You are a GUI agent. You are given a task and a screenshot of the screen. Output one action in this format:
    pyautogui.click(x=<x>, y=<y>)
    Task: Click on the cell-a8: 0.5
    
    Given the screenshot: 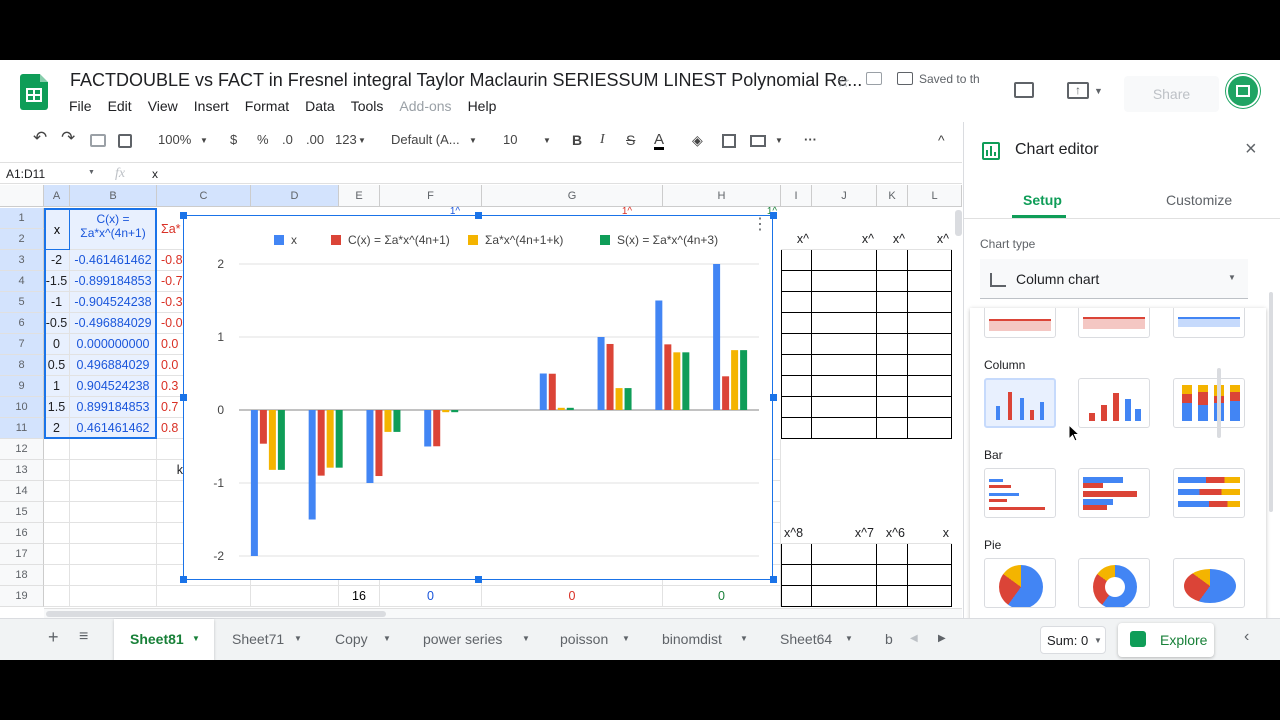 What is the action you would take?
    pyautogui.click(x=57, y=365)
    